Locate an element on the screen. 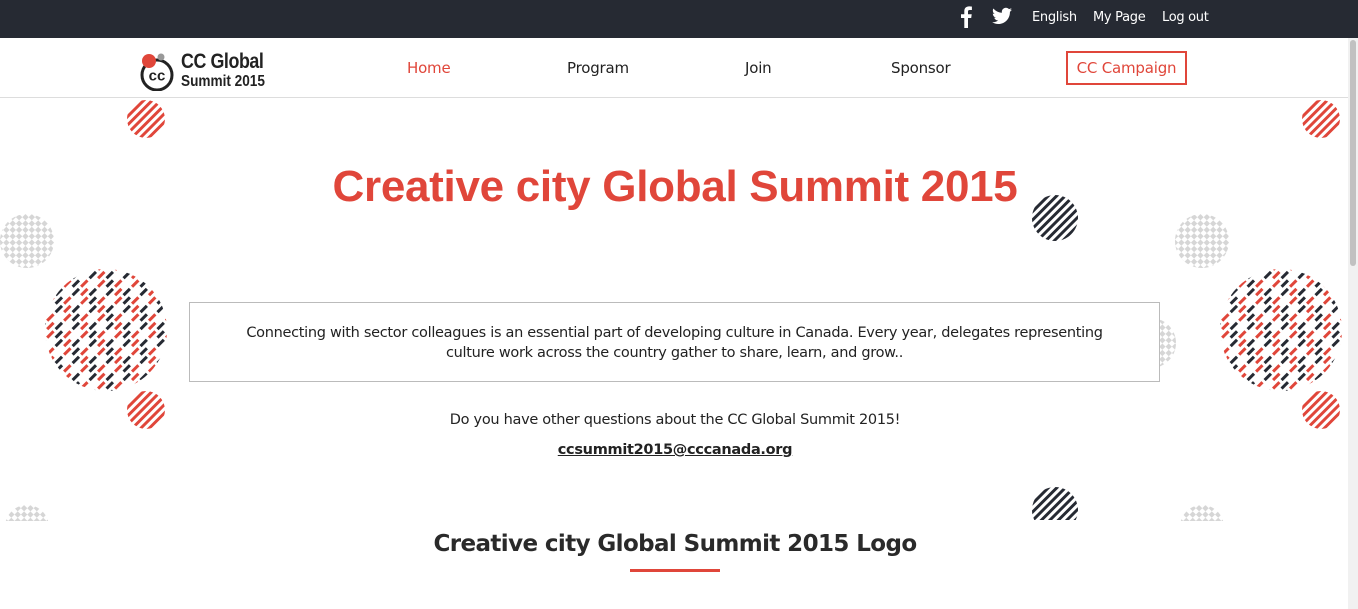 Image resolution: width=1358 pixels, height=609 pixels. nav-sponsor: Sponsor is located at coordinates (921, 68).